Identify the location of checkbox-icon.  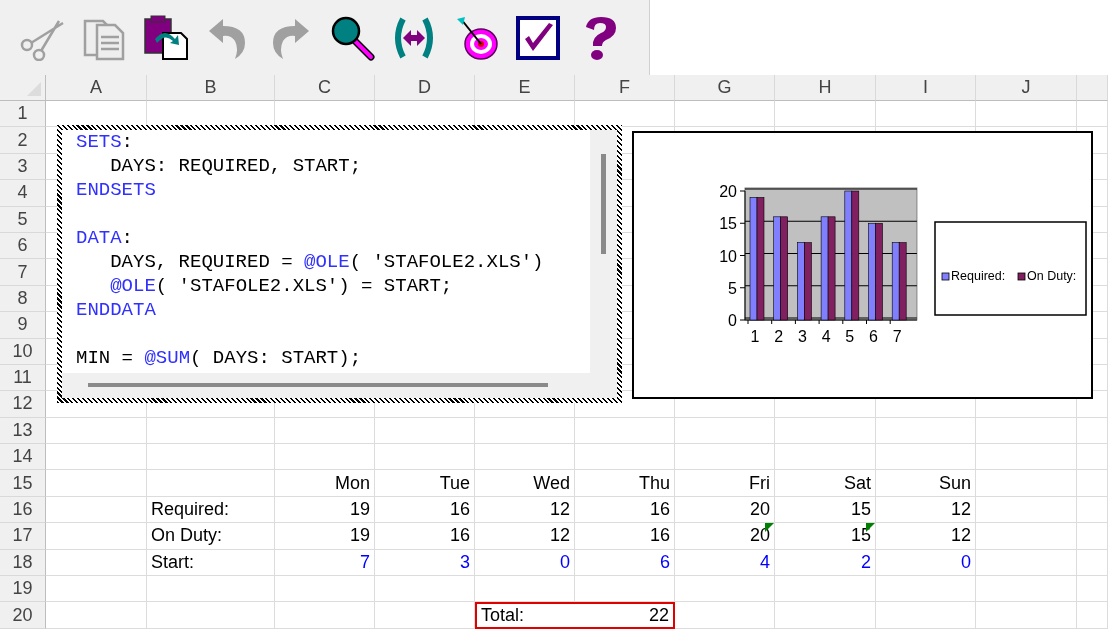
(538, 37).